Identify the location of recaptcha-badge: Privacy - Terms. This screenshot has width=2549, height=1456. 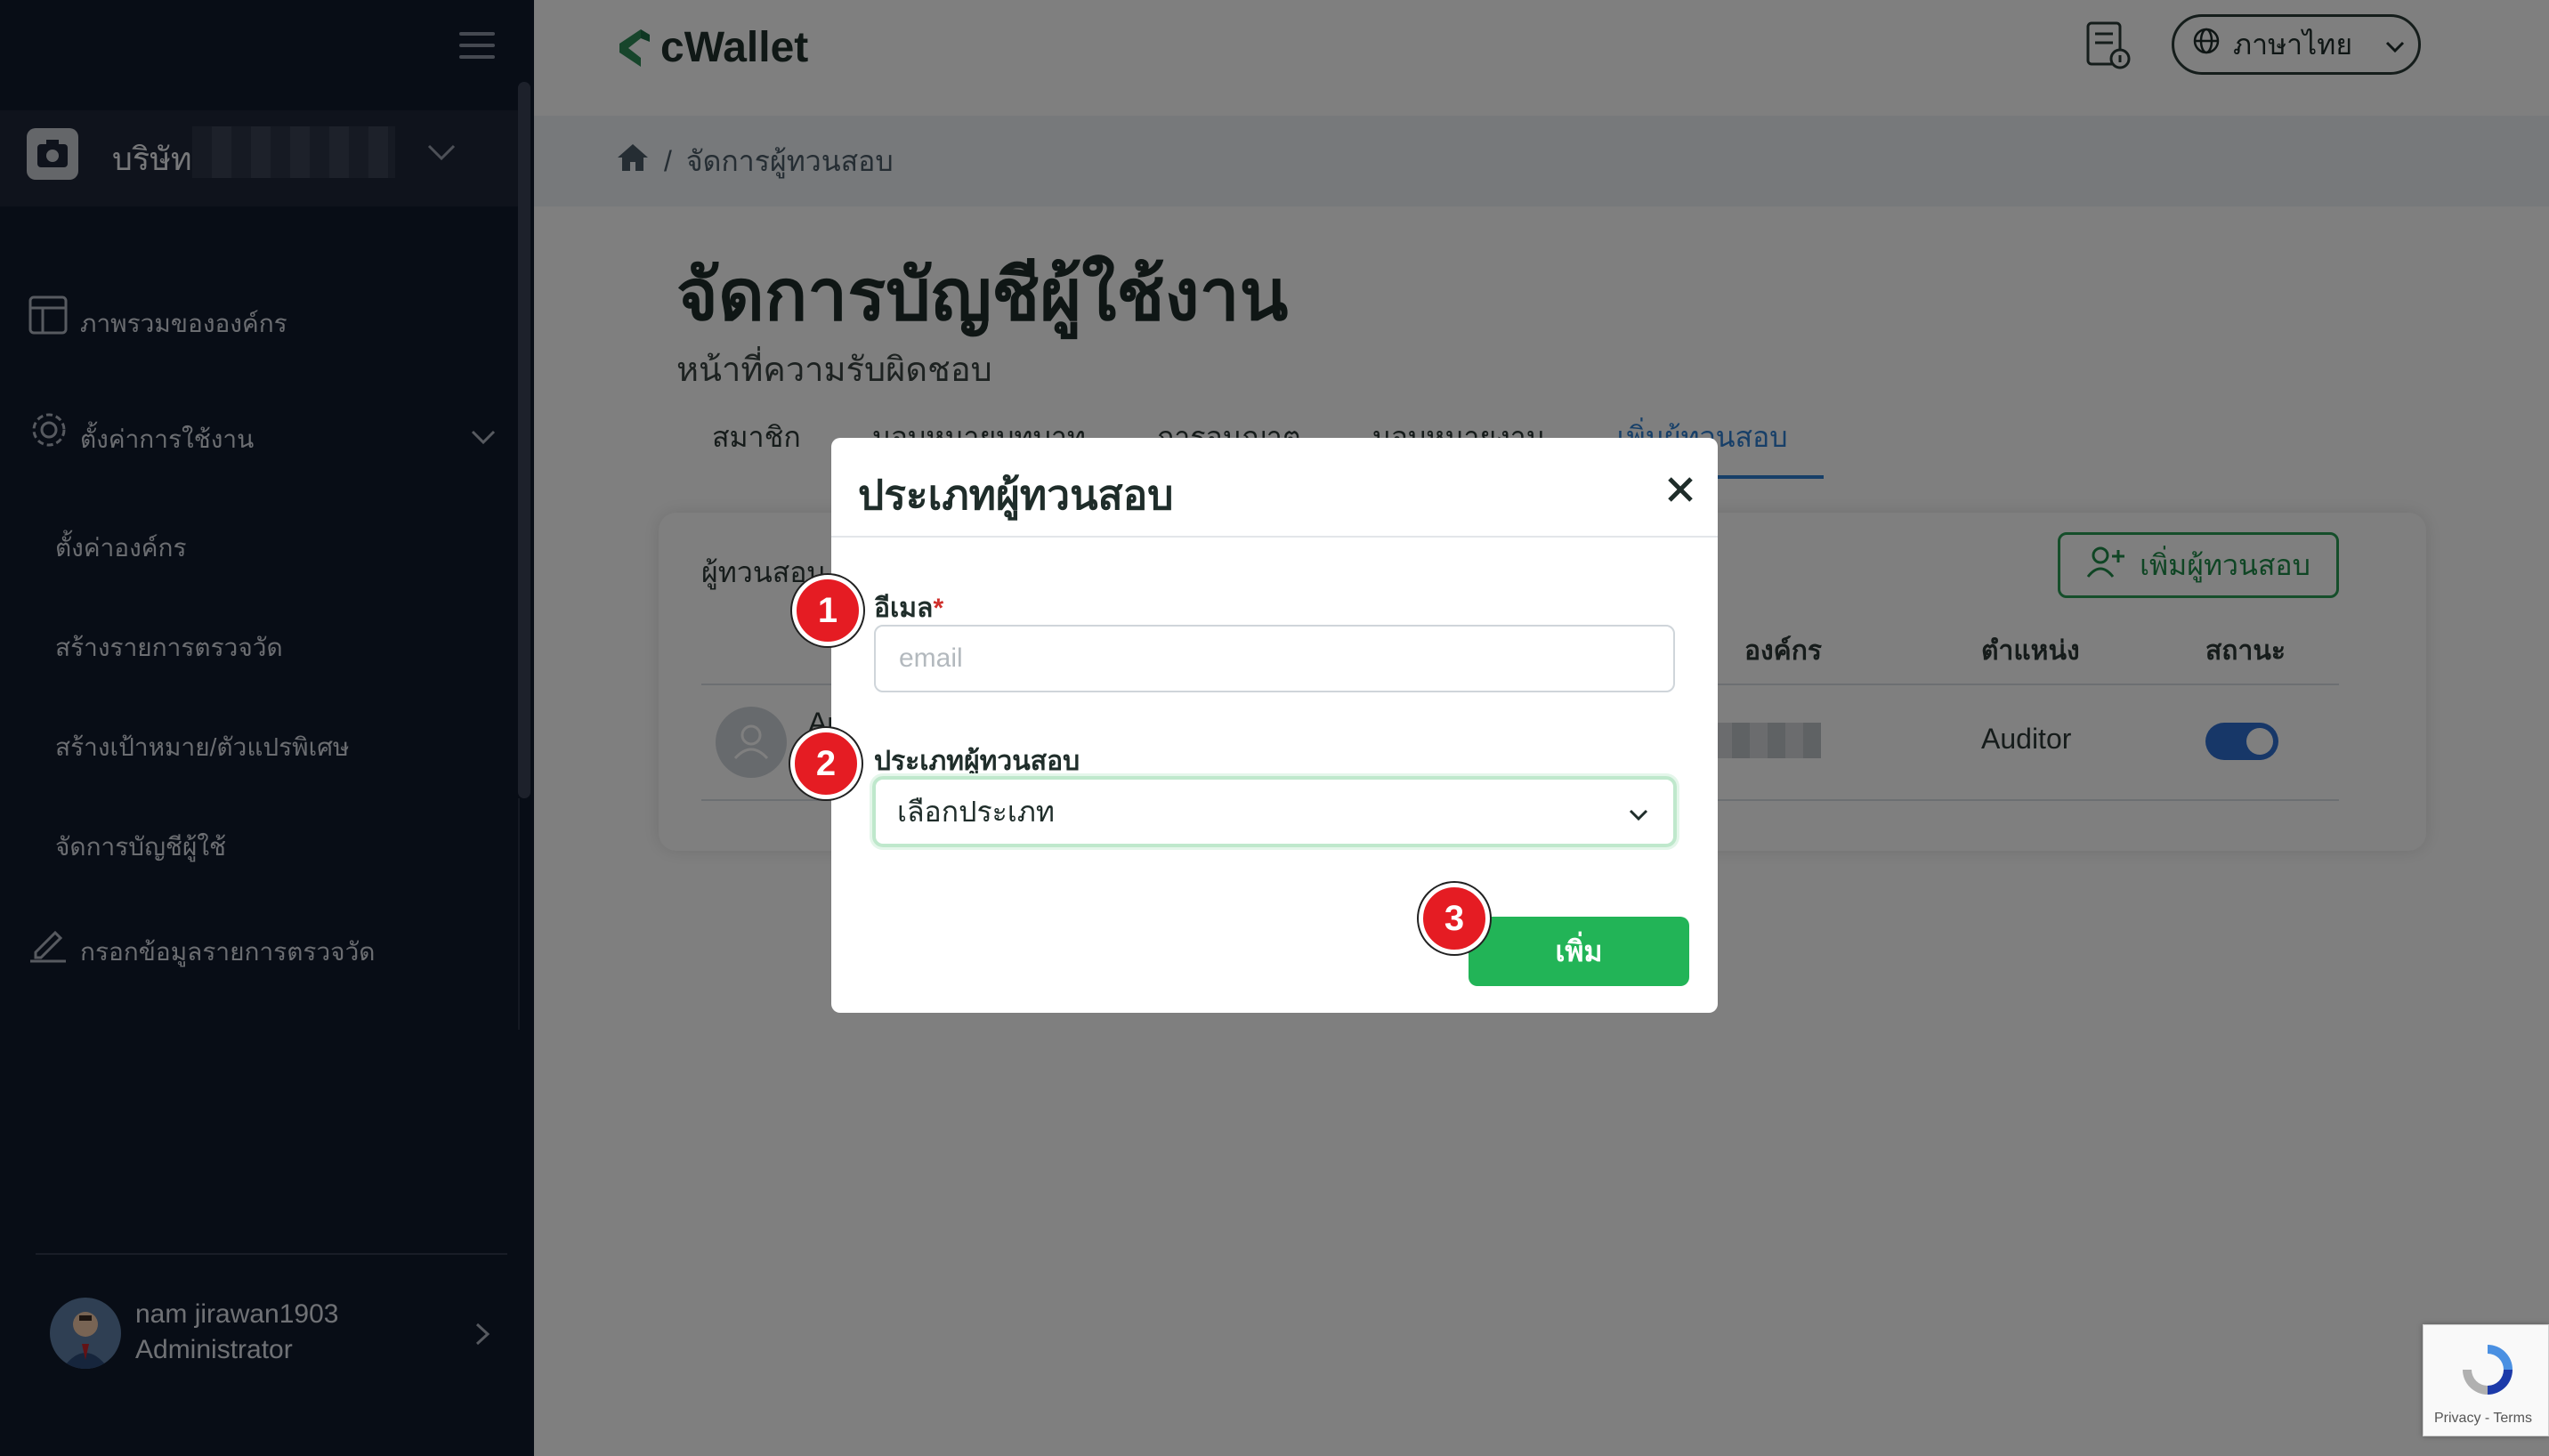
(2486, 1380).